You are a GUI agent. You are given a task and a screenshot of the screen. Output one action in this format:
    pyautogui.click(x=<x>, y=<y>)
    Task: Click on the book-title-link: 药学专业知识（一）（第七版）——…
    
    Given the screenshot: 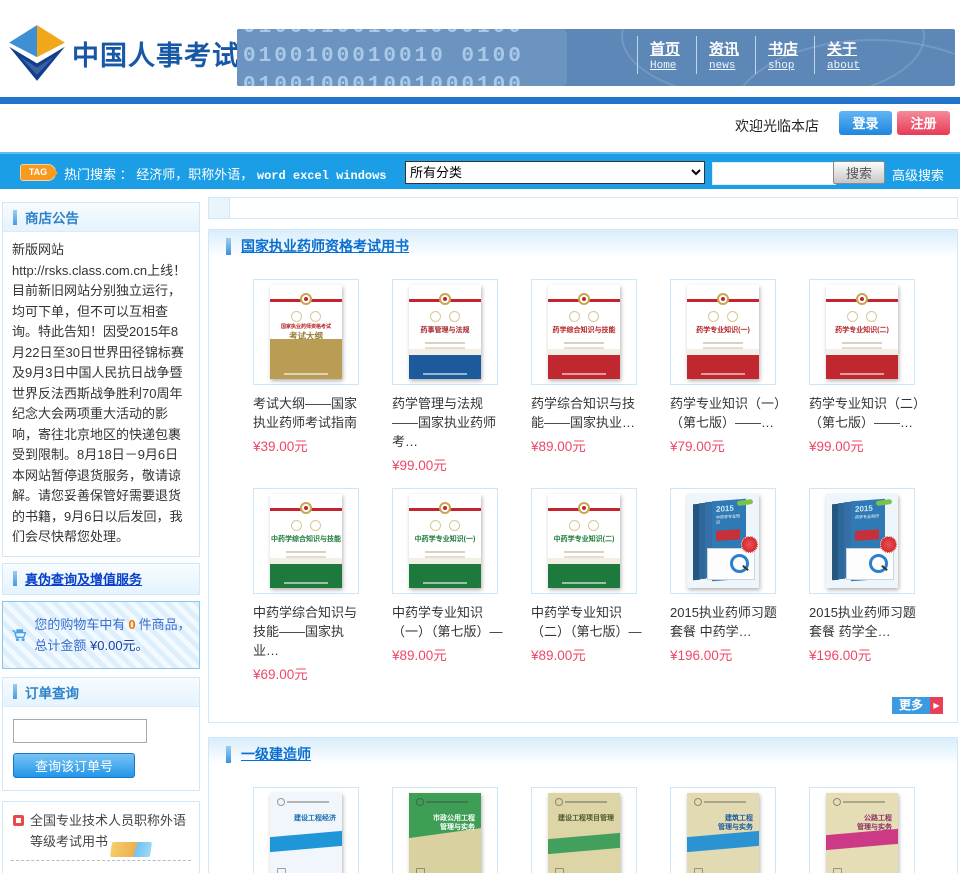 What is the action you would take?
    pyautogui.click(x=726, y=413)
    